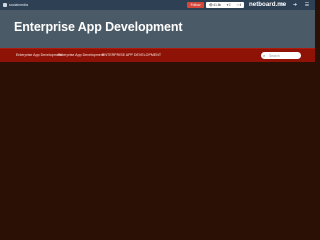 The image size is (320, 240). What do you see at coordinates (98, 27) in the screenshot?
I see `page-title: Enterprise App Development` at bounding box center [98, 27].